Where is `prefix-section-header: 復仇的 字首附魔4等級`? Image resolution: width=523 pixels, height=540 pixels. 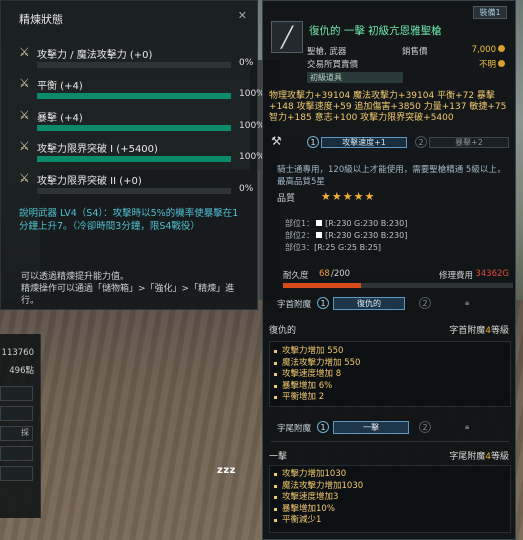
prefix-section-header: 復仇的 字首附魔4等級 is located at coordinates (389, 331).